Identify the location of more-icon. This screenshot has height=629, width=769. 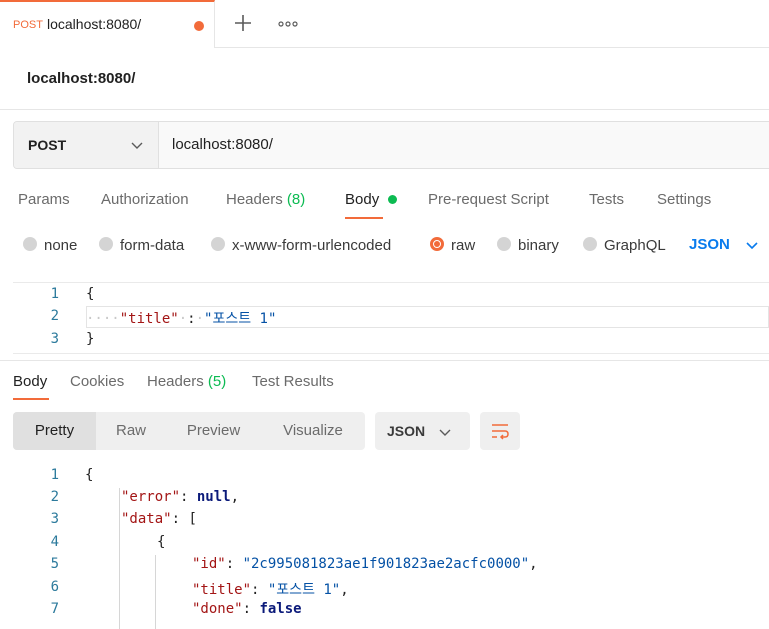
(288, 24).